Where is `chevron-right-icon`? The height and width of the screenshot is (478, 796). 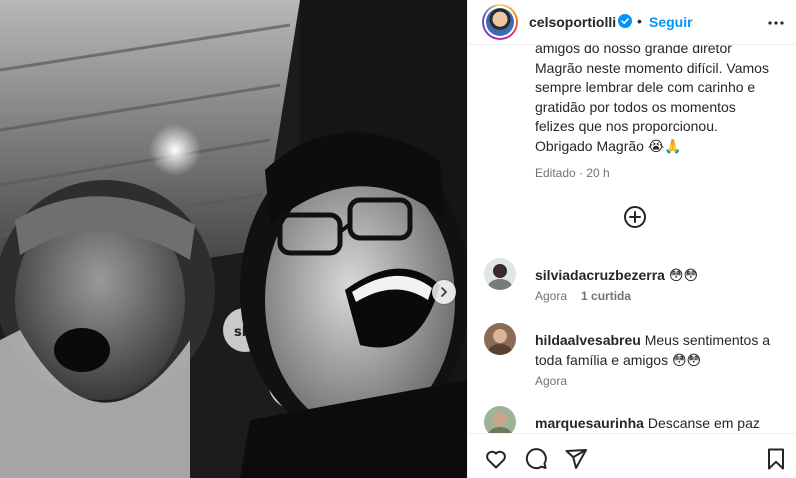 chevron-right-icon is located at coordinates (444, 292).